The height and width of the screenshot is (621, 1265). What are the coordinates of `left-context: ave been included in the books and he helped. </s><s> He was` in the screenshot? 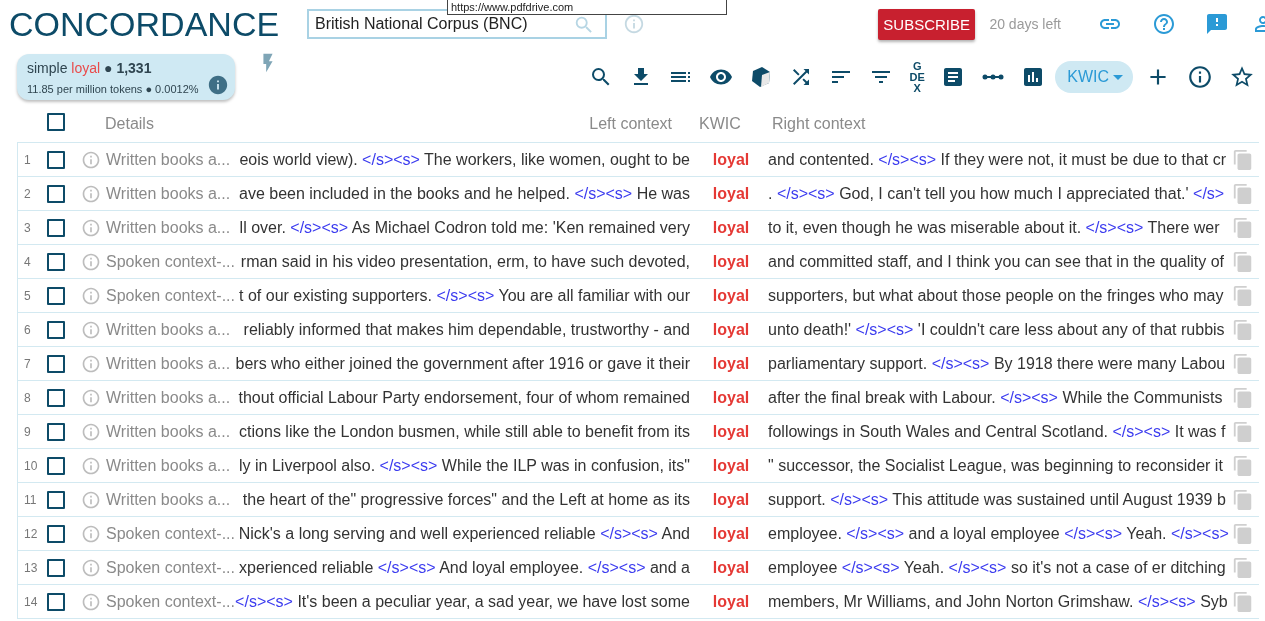 It's located at (464, 193).